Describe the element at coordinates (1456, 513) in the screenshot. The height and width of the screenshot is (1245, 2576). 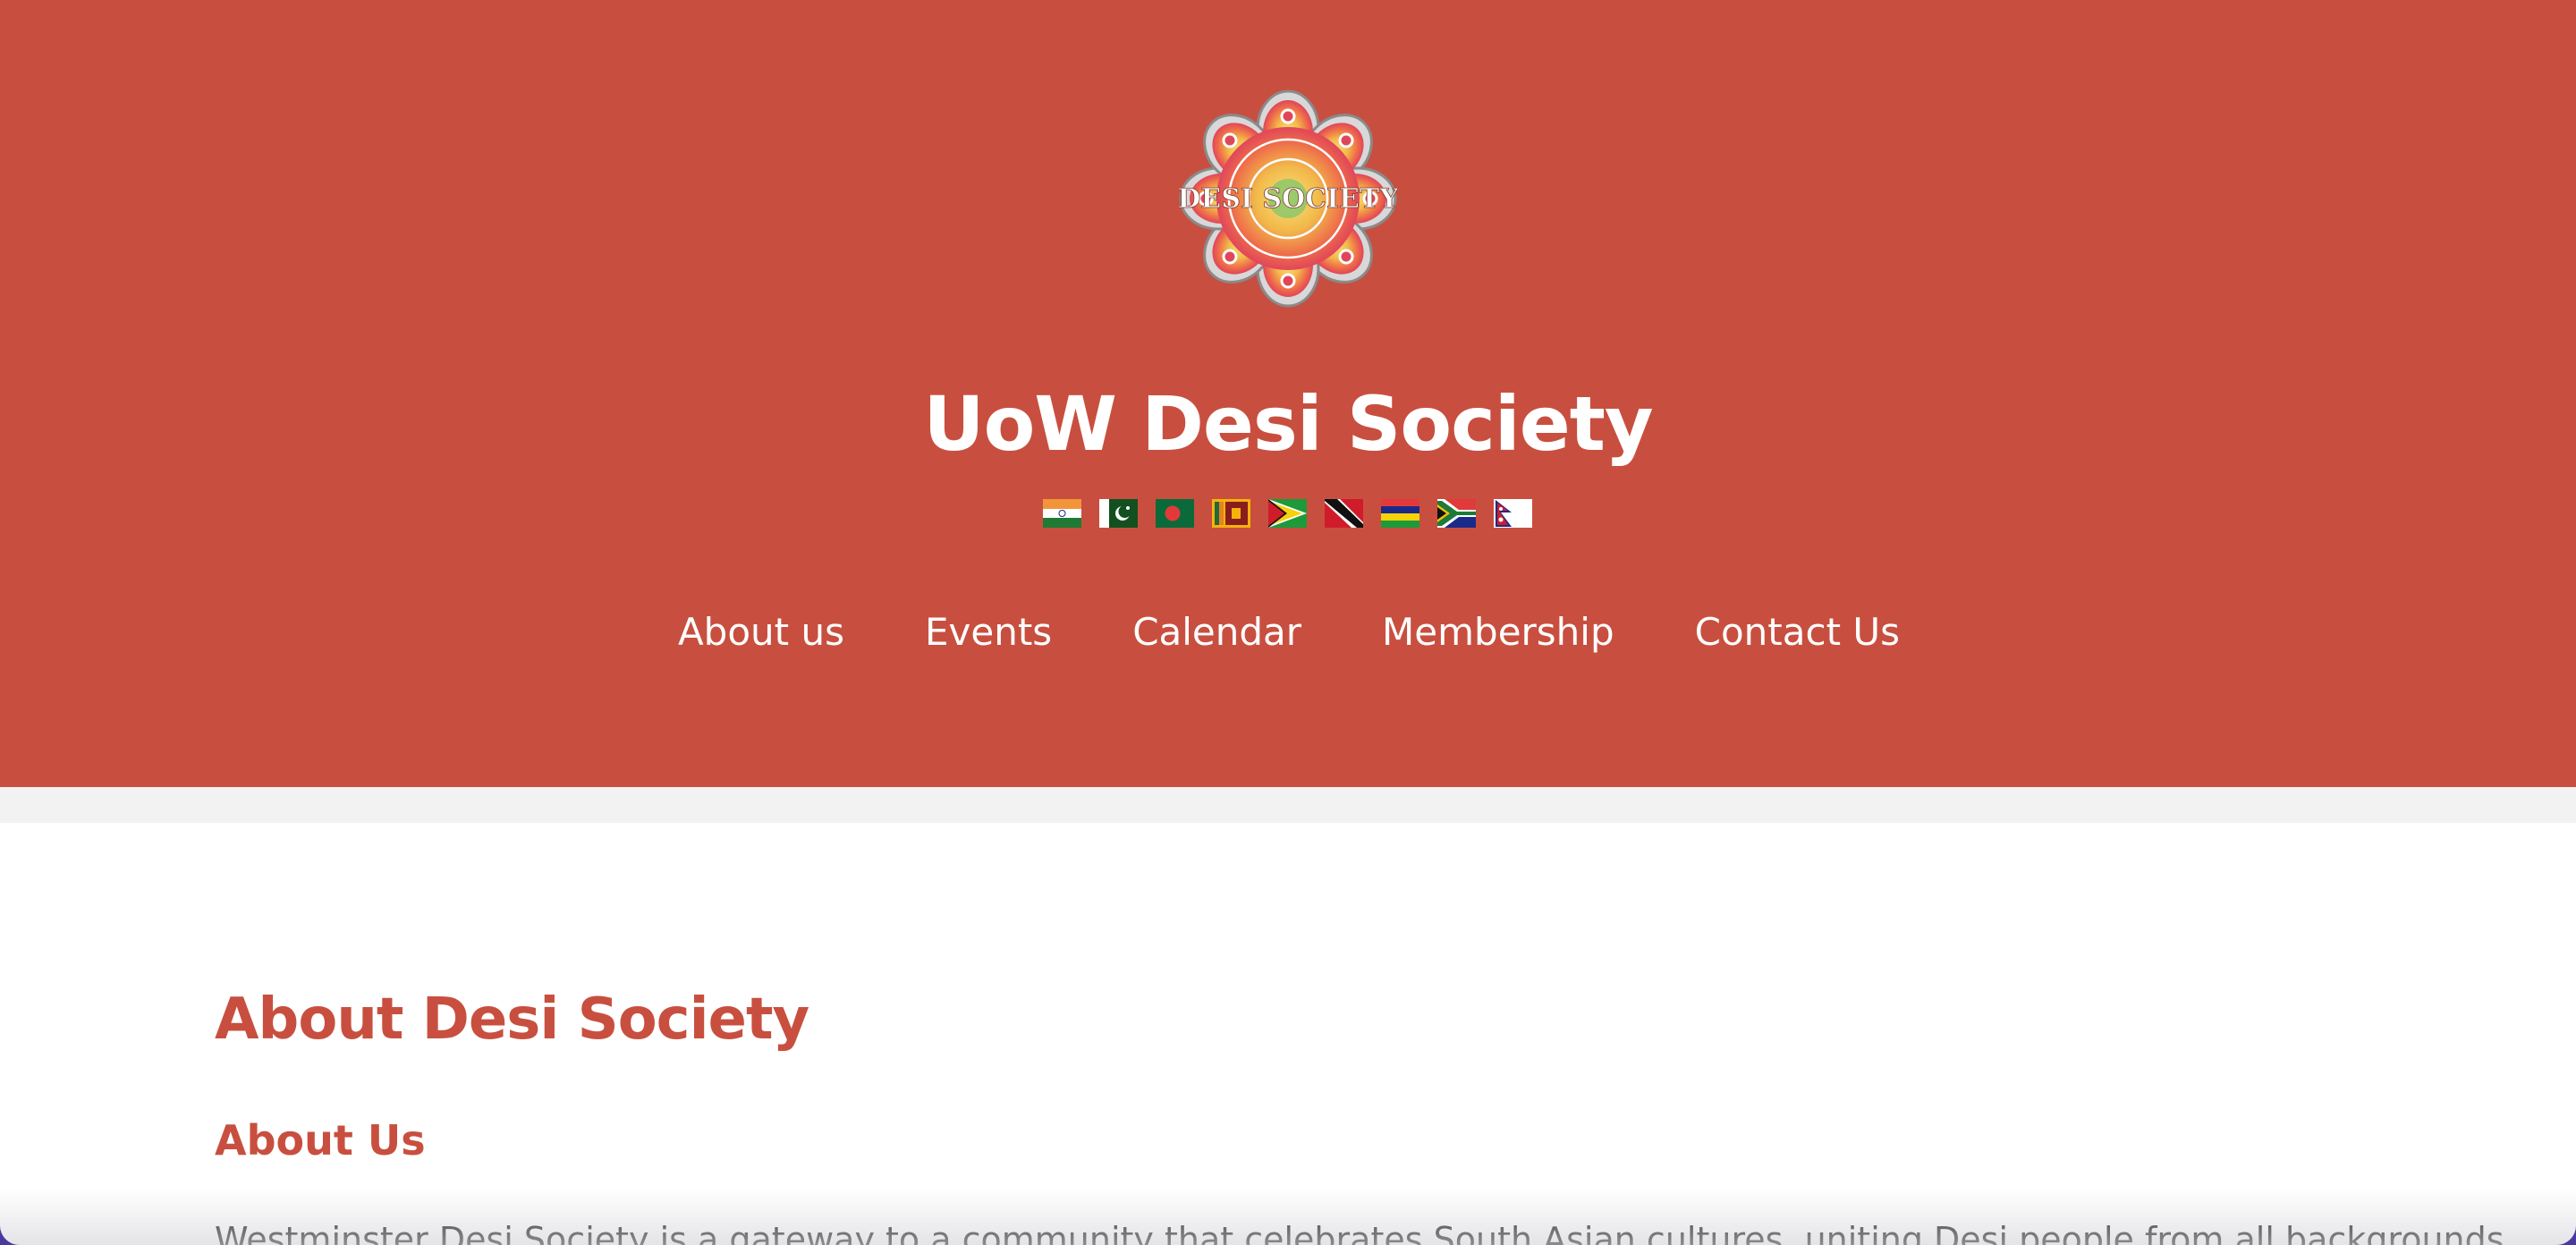
I see `south-africa-flag-icon` at that location.